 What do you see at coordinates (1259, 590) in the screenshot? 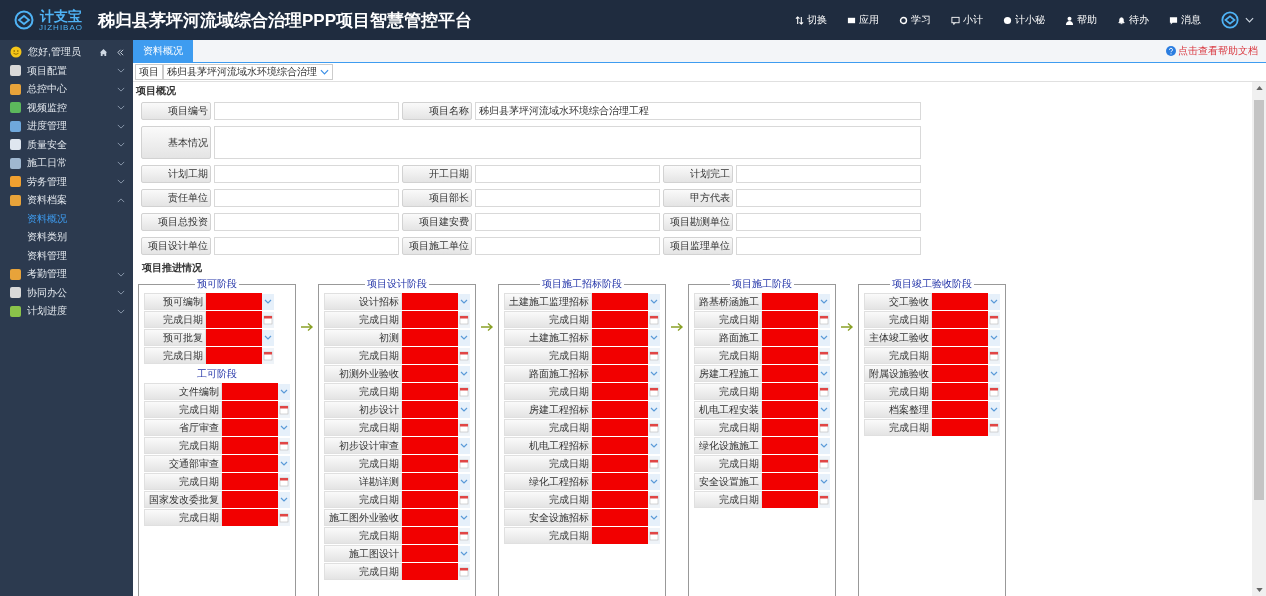
I see `scroll-down-icon` at bounding box center [1259, 590].